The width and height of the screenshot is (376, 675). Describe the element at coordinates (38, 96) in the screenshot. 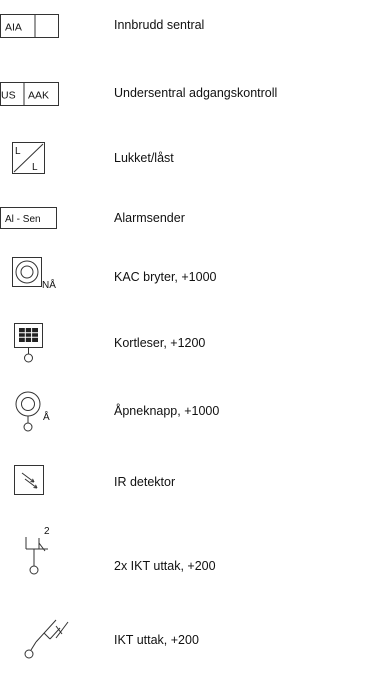

I see `undersentral-symbol-text-right: AAK` at that location.